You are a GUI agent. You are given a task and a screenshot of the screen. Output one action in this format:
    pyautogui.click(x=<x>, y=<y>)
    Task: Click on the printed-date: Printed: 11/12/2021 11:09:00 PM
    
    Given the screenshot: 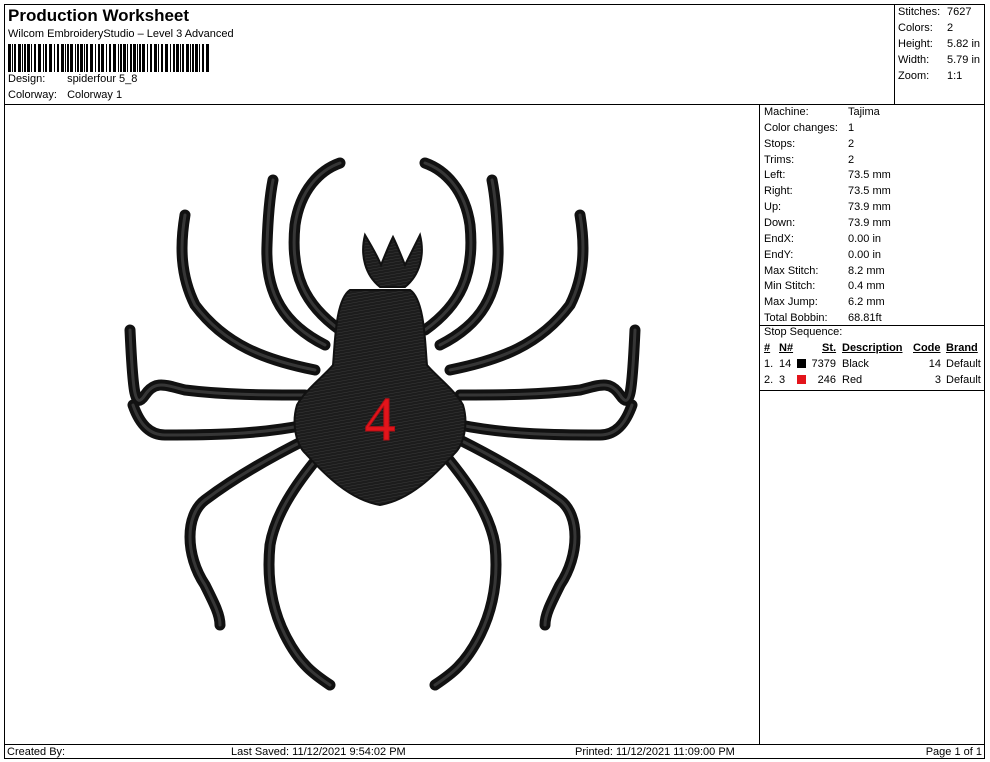 What is the action you would take?
    pyautogui.click(x=655, y=752)
    